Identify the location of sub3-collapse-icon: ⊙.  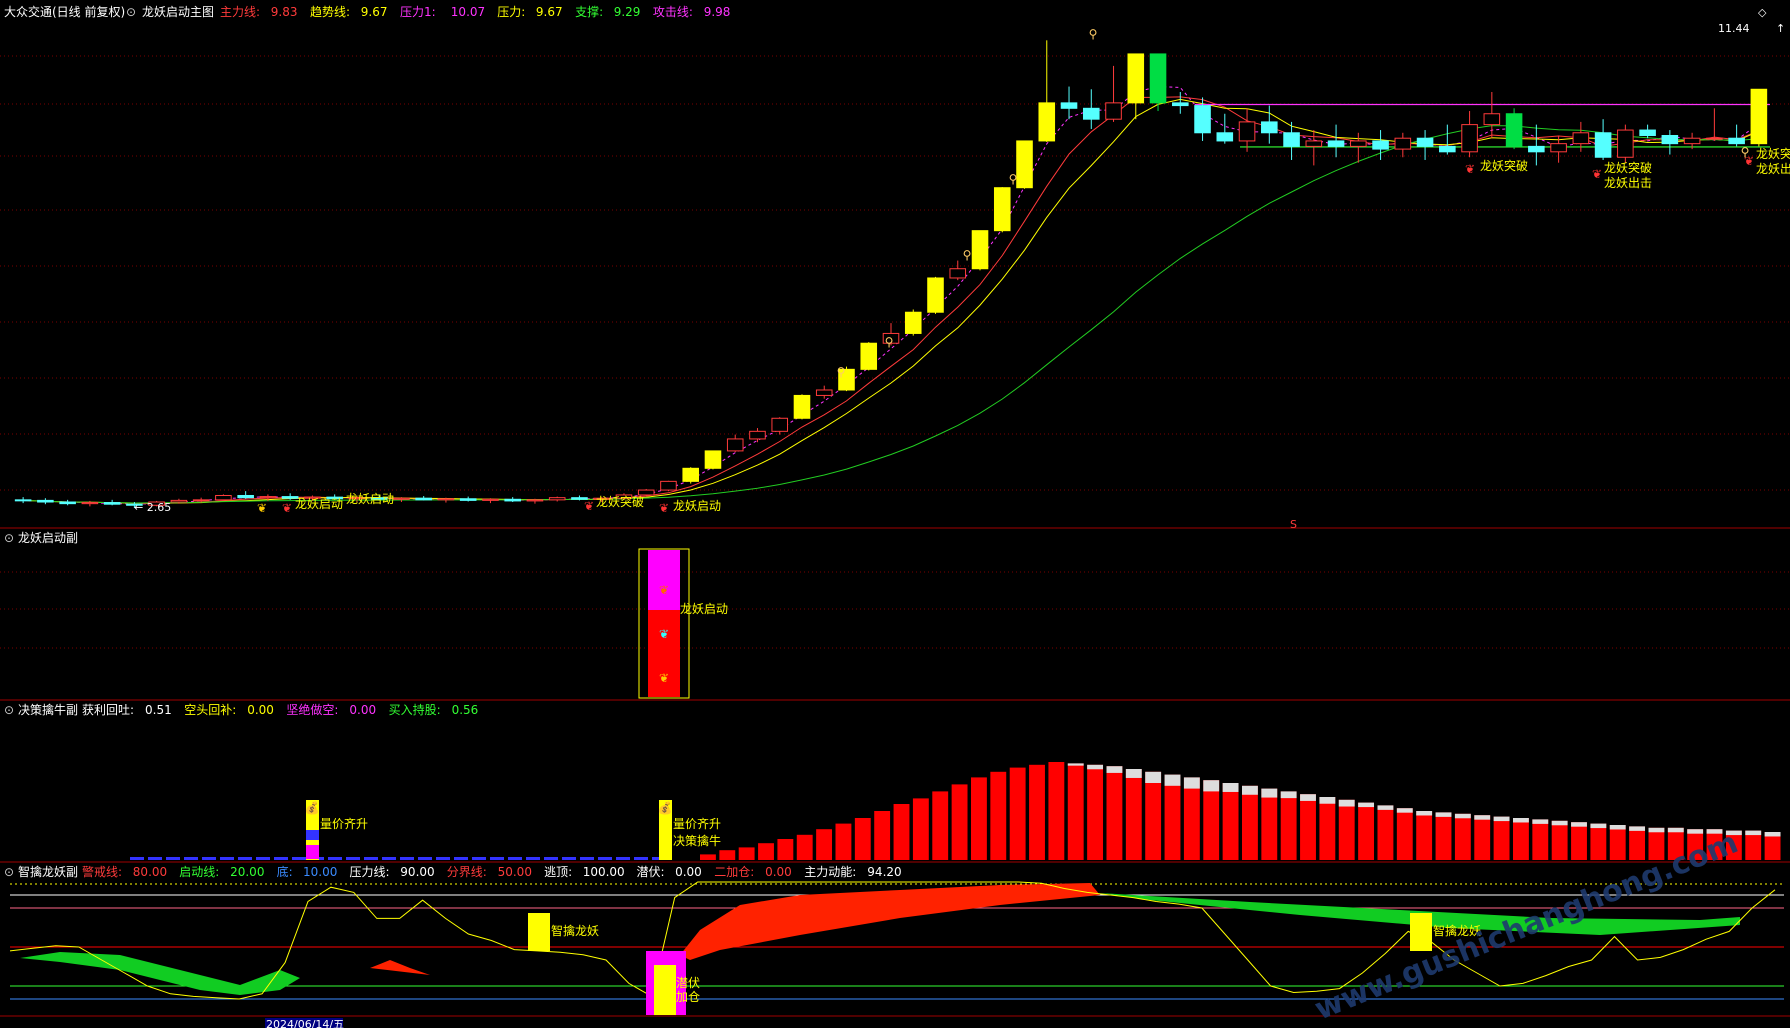
(9, 872).